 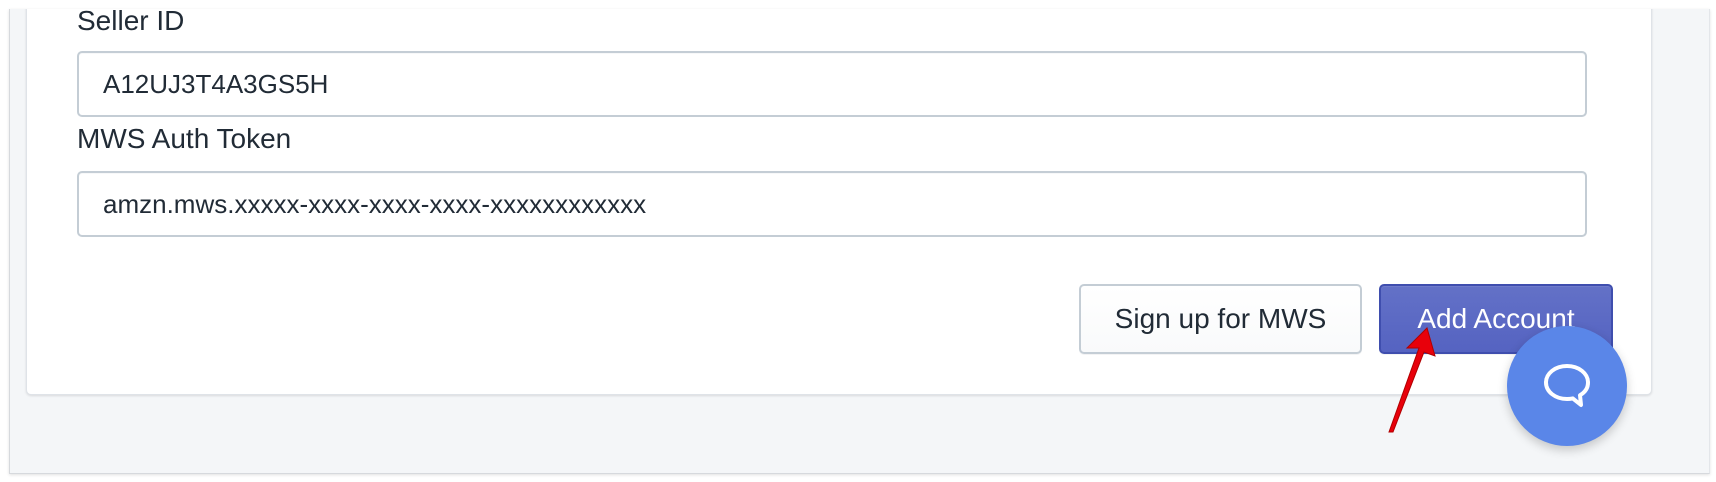 I want to click on seller-id-label: Seller ID, so click(x=131, y=22).